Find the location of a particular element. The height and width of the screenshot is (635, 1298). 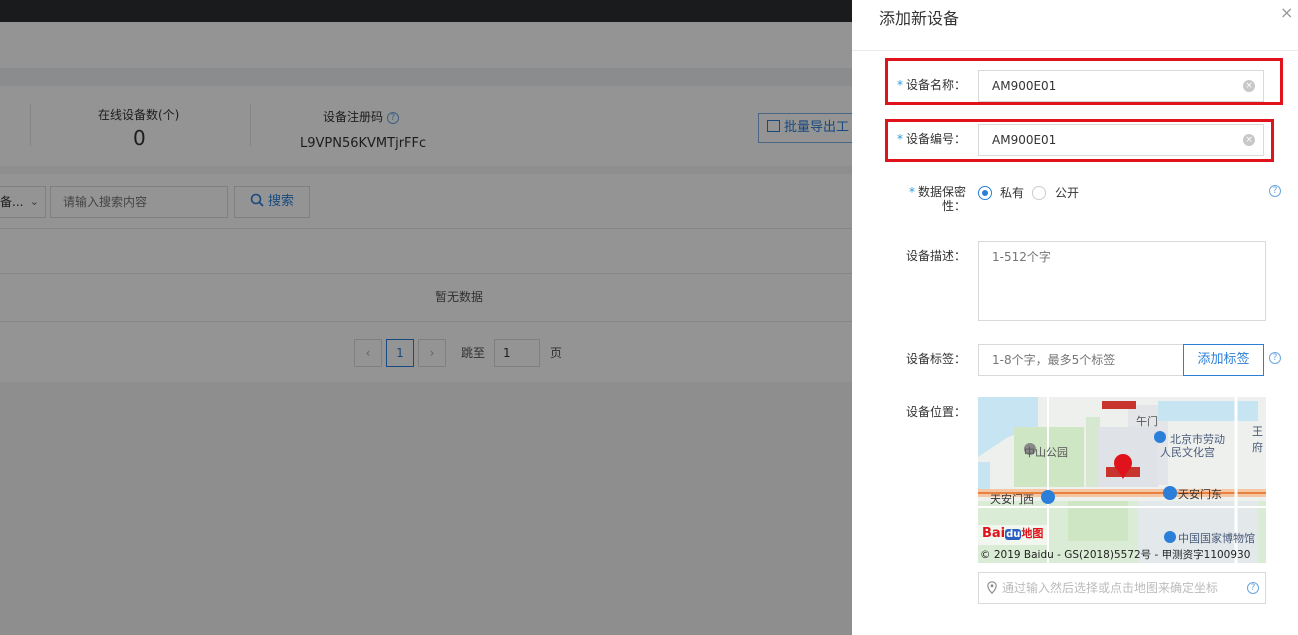

location-label: 设备位置： is located at coordinates (935, 412).